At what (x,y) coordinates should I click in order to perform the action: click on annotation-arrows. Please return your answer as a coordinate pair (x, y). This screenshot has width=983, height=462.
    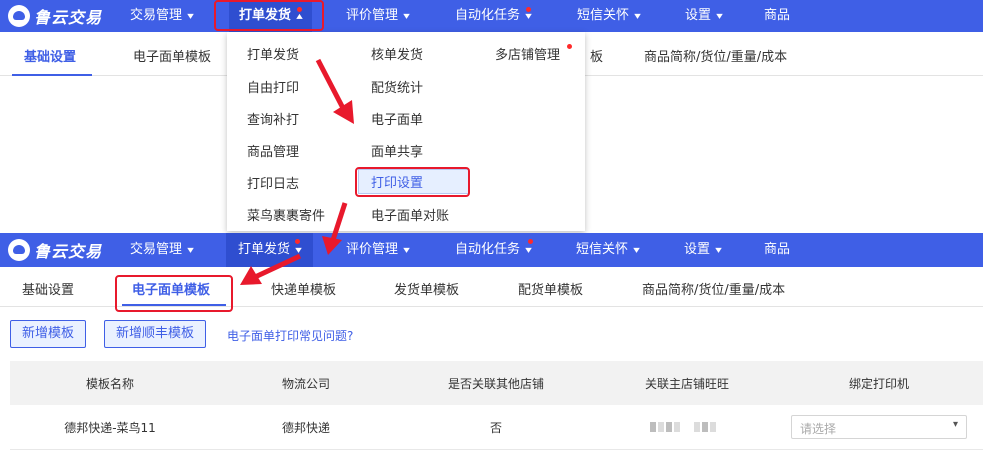
    Looking at the image, I should click on (297, 171).